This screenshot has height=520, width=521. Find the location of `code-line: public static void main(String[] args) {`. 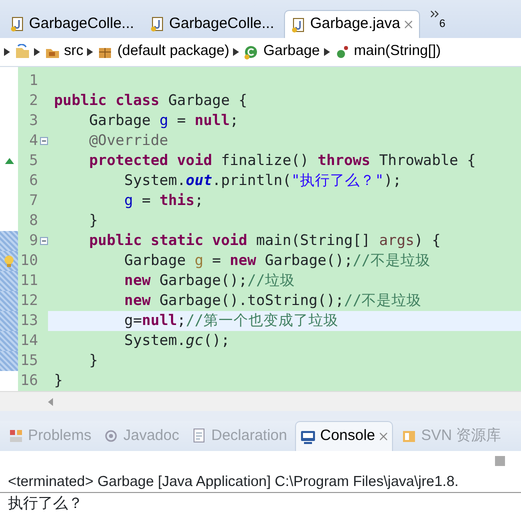

code-line: public static void main(String[] args) { is located at coordinates (265, 241).